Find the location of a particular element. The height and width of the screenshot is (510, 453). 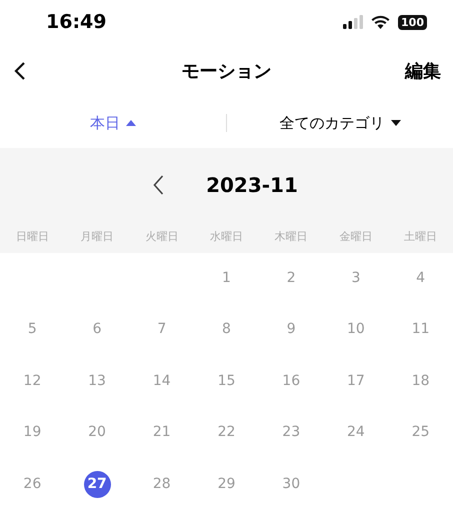

calendar-day: 16 is located at coordinates (291, 381).